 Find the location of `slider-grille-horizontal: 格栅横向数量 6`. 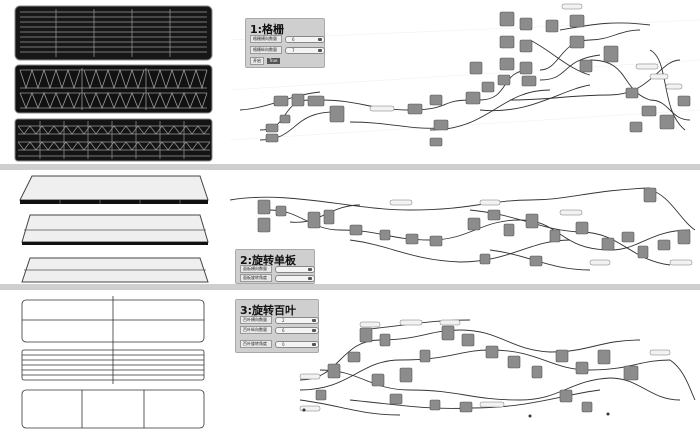

slider-grille-horizontal: 格栅横向数量 6 is located at coordinates (287, 39).